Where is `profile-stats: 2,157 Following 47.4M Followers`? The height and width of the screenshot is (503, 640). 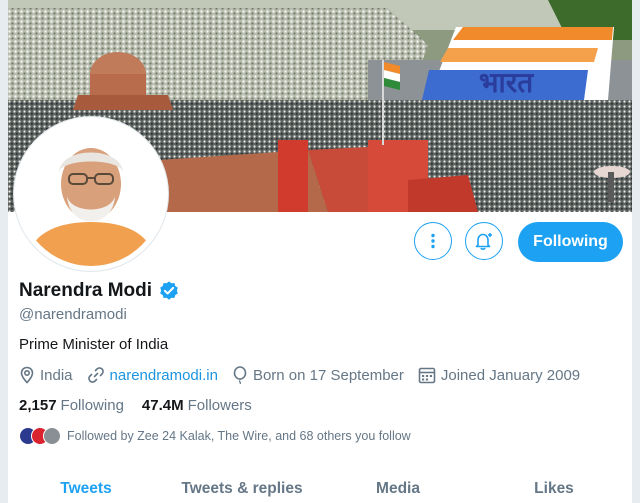 profile-stats: 2,157 Following 47.4M Followers is located at coordinates (144, 405).